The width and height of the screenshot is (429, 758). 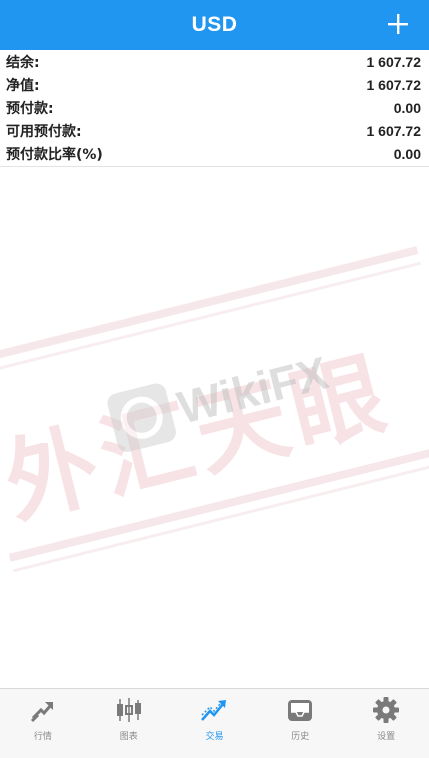 I want to click on free-margin-value: 1 607.72, so click(x=394, y=130).